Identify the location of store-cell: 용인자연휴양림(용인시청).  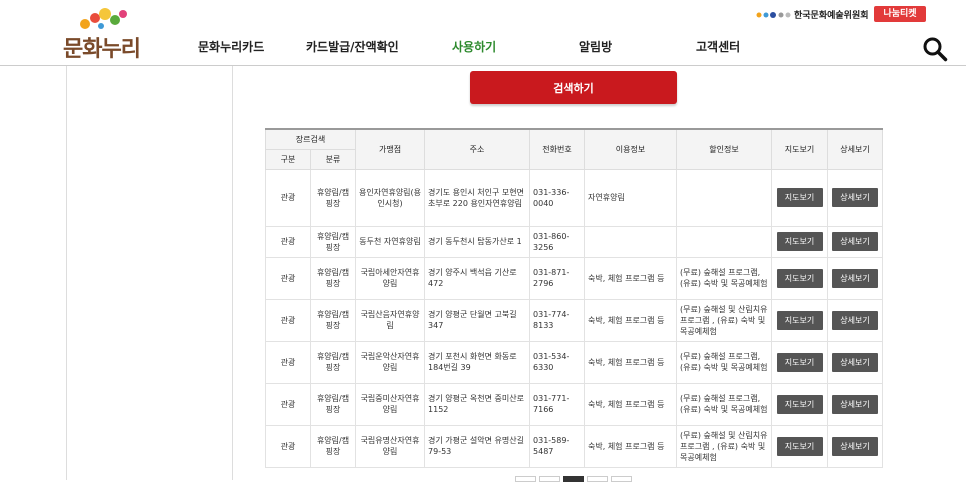
(390, 197).